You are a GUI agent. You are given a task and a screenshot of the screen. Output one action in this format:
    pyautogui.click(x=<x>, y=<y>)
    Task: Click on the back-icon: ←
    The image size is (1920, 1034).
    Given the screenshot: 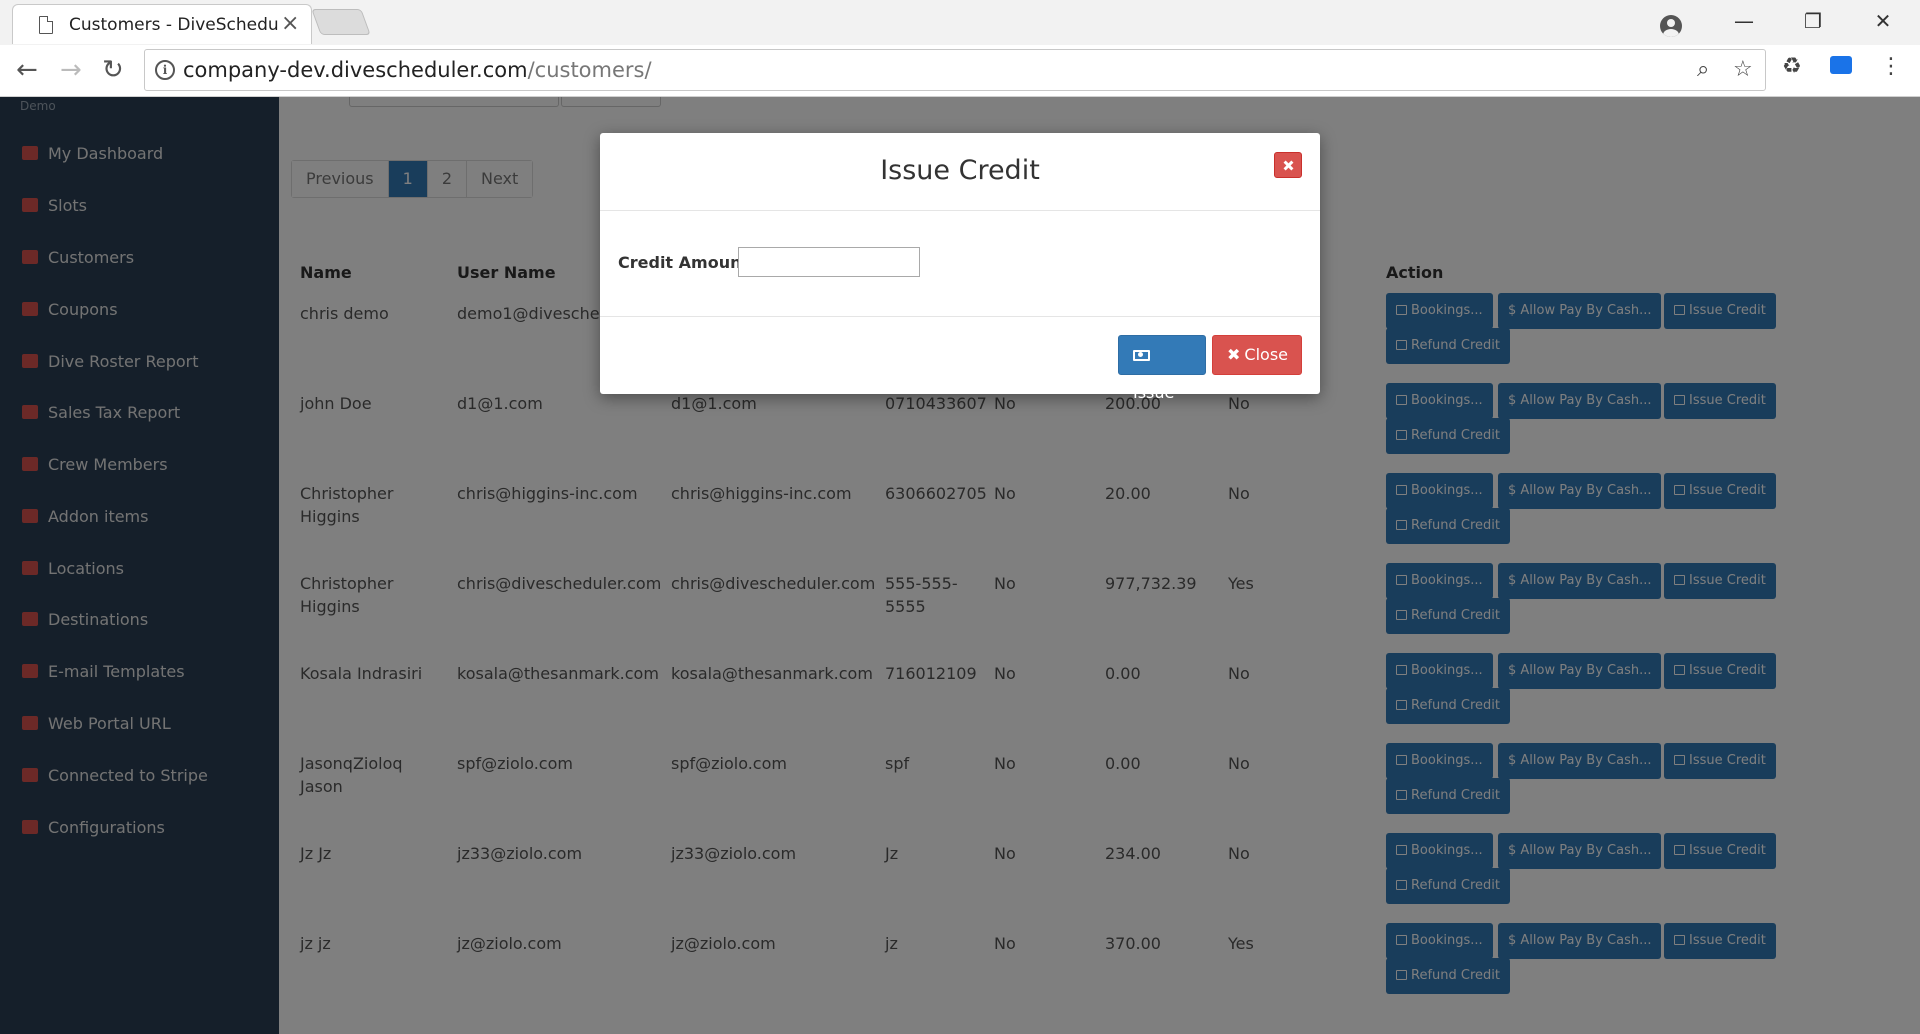 What is the action you would take?
    pyautogui.click(x=27, y=70)
    